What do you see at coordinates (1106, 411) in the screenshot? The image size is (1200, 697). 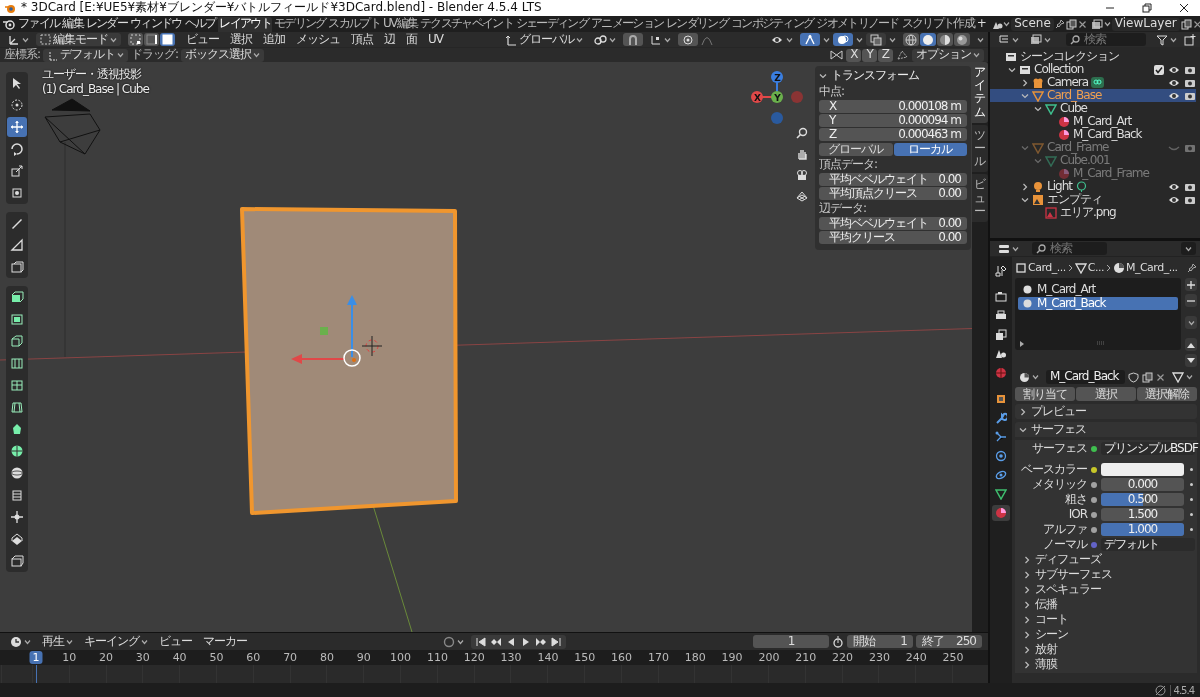 I see `panel-header: プレビュー` at bounding box center [1106, 411].